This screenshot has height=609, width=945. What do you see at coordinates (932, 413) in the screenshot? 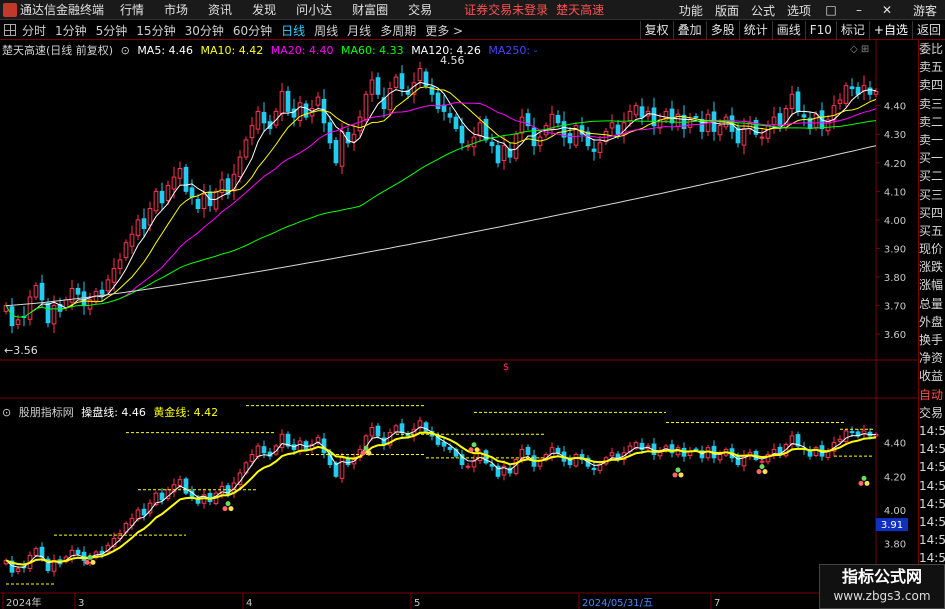
I see `side-item: 交易` at bounding box center [932, 413].